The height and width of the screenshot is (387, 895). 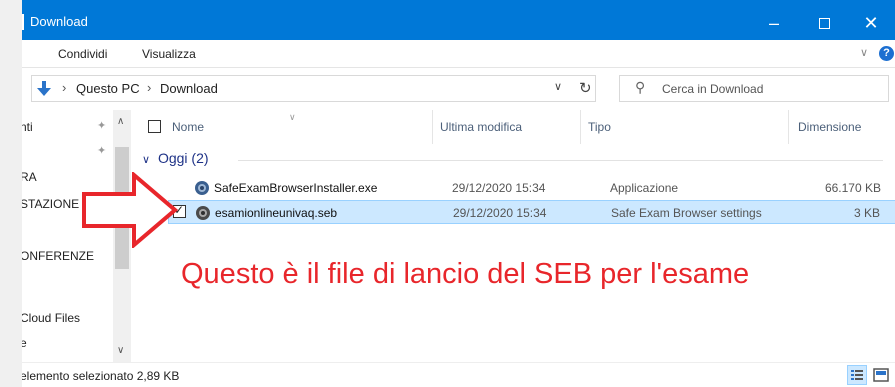 What do you see at coordinates (560, 160) in the screenshot?
I see `group-divider` at bounding box center [560, 160].